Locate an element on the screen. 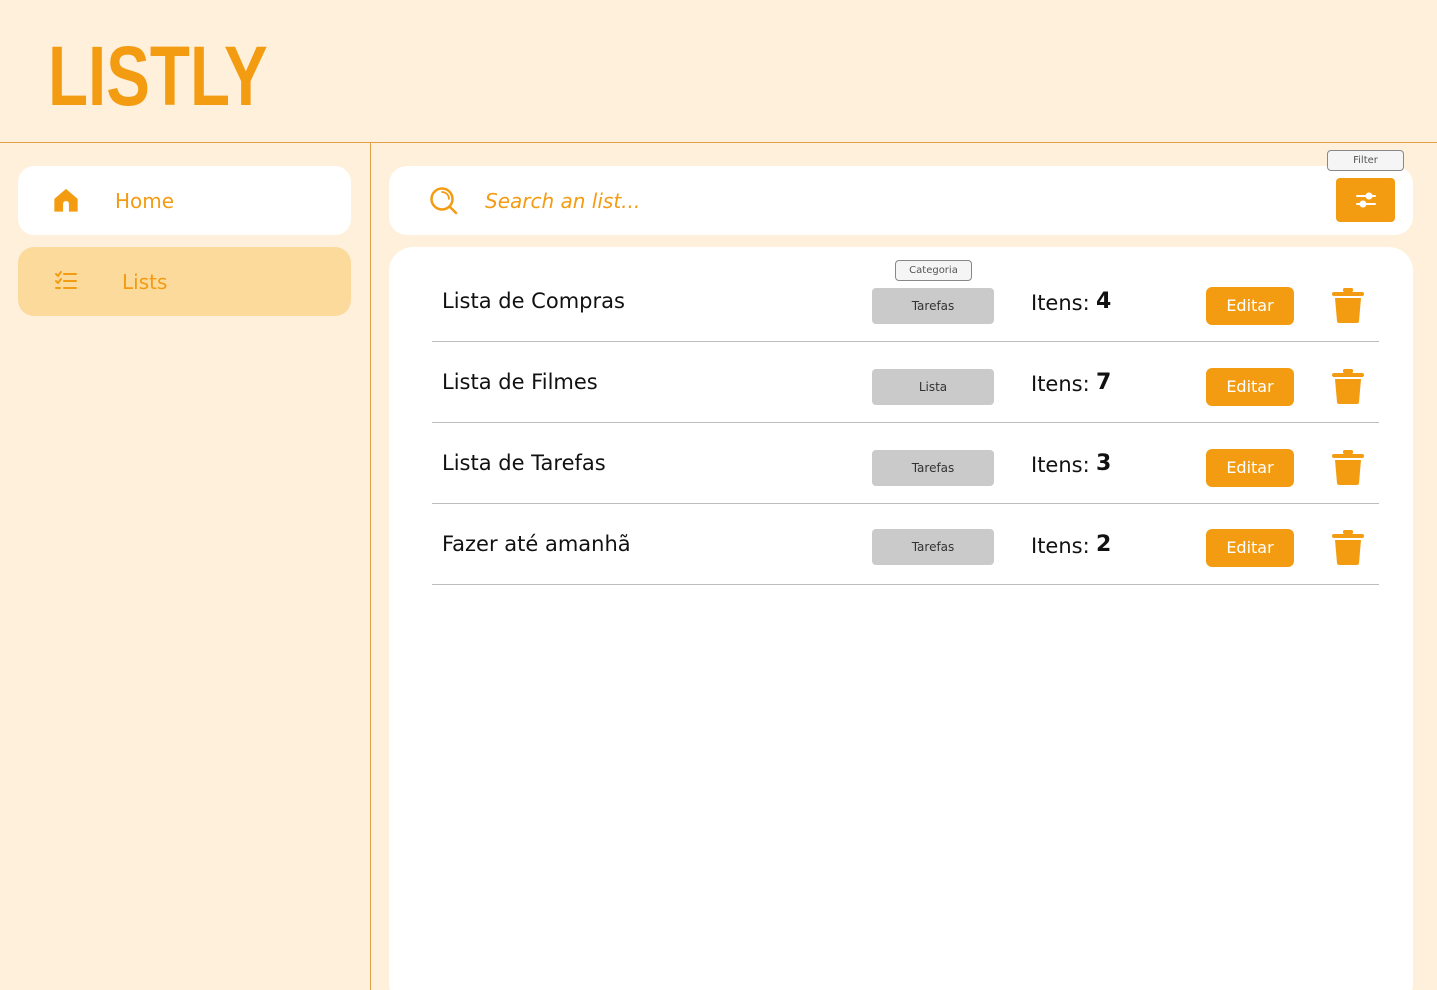 This screenshot has width=1437, height=990. sidebar-divider is located at coordinates (370, 566).